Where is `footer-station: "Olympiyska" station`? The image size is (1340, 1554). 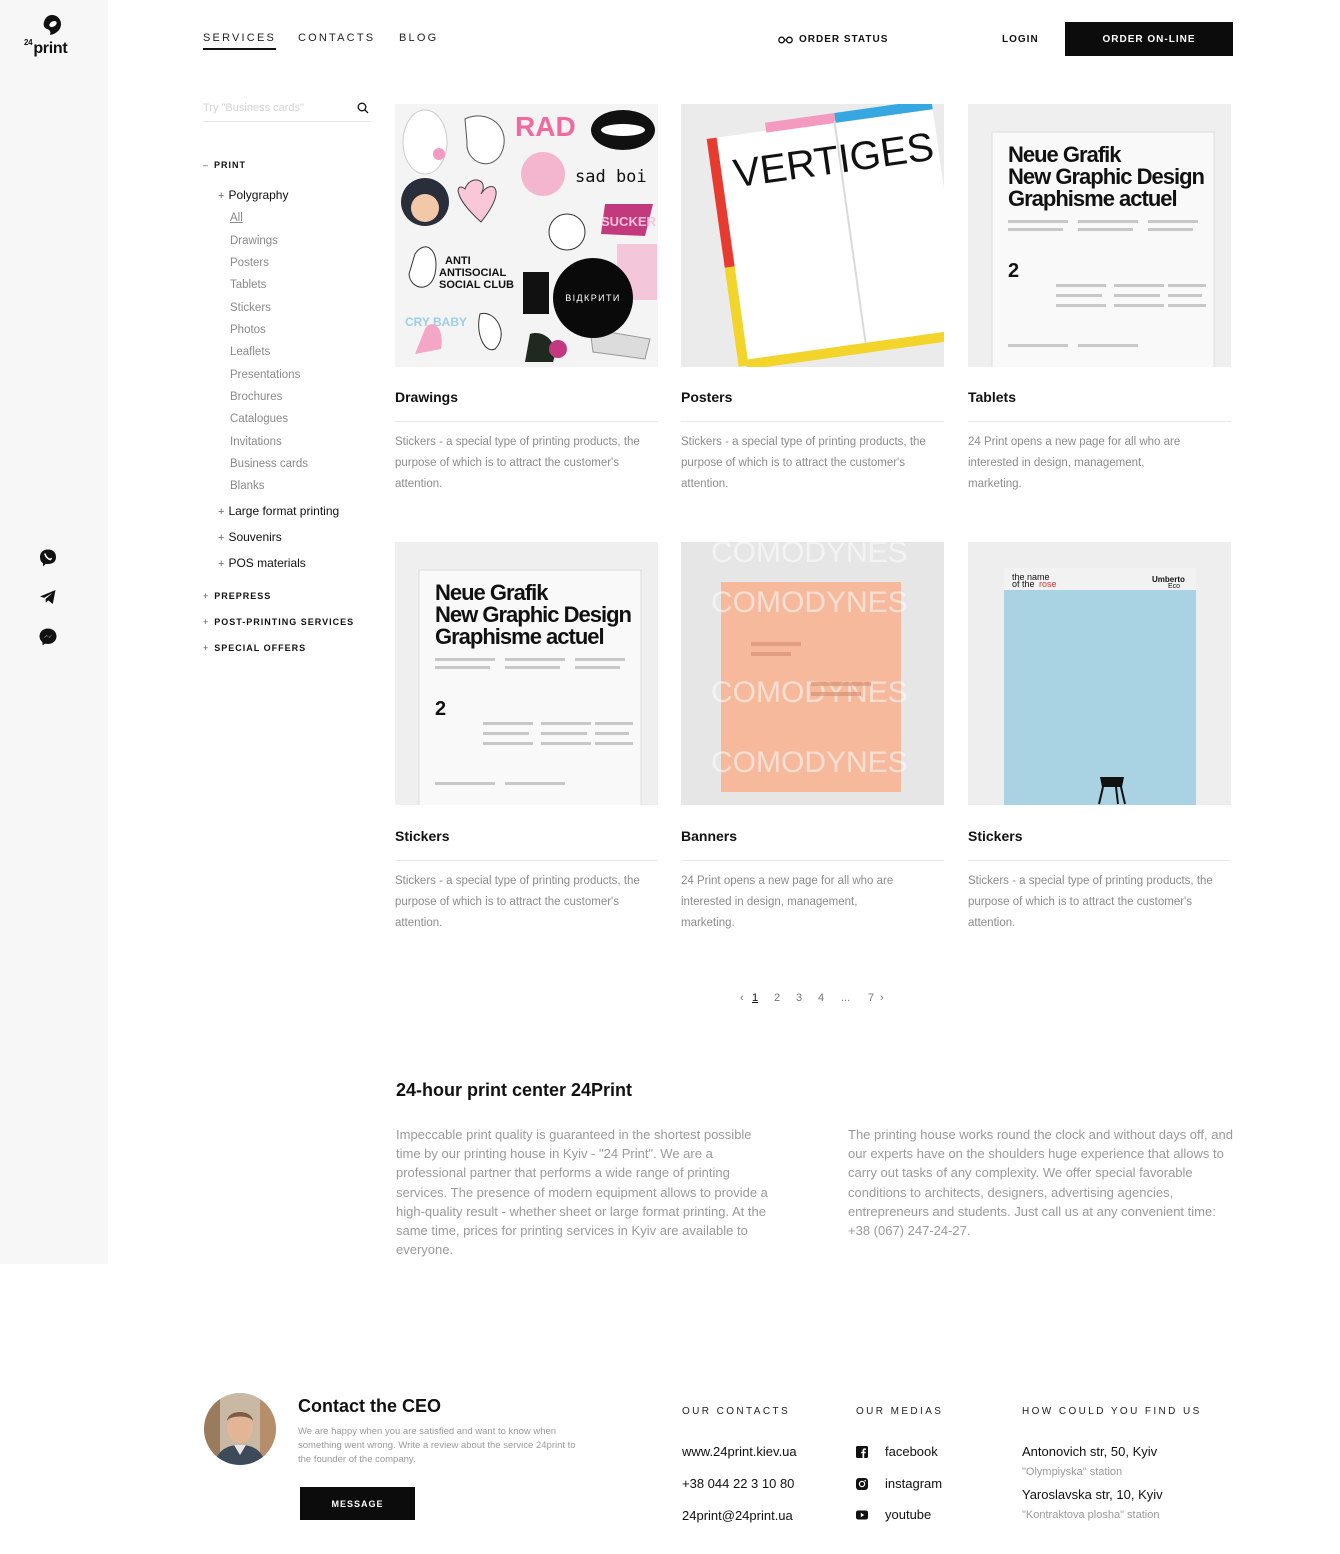 footer-station: "Olympiyska" station is located at coordinates (1072, 1472).